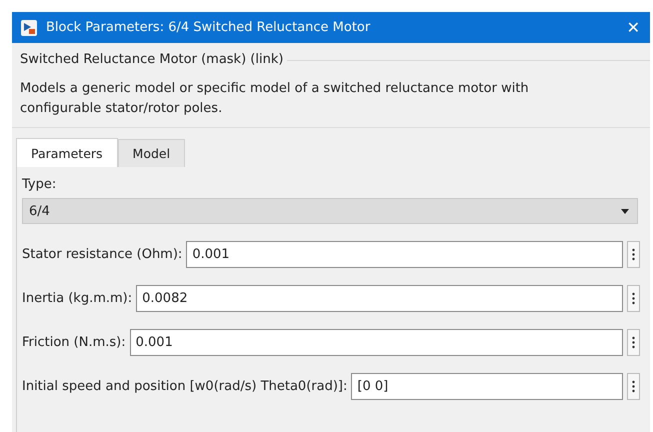 The image size is (653, 432). I want to click on caret-icon, so click(625, 211).